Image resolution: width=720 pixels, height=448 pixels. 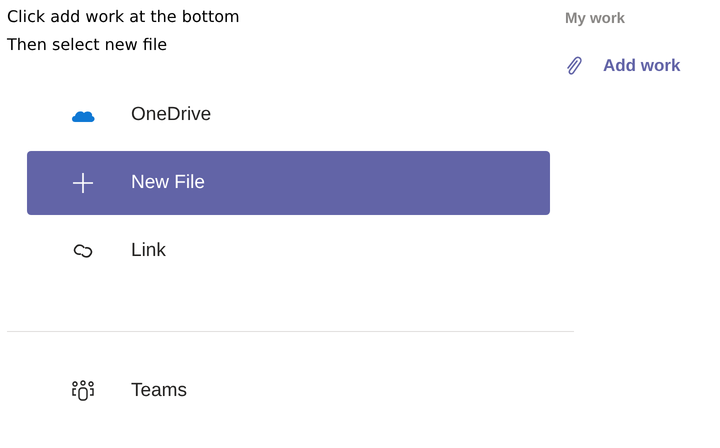 I want to click on add-work-button: Add work, so click(x=622, y=65).